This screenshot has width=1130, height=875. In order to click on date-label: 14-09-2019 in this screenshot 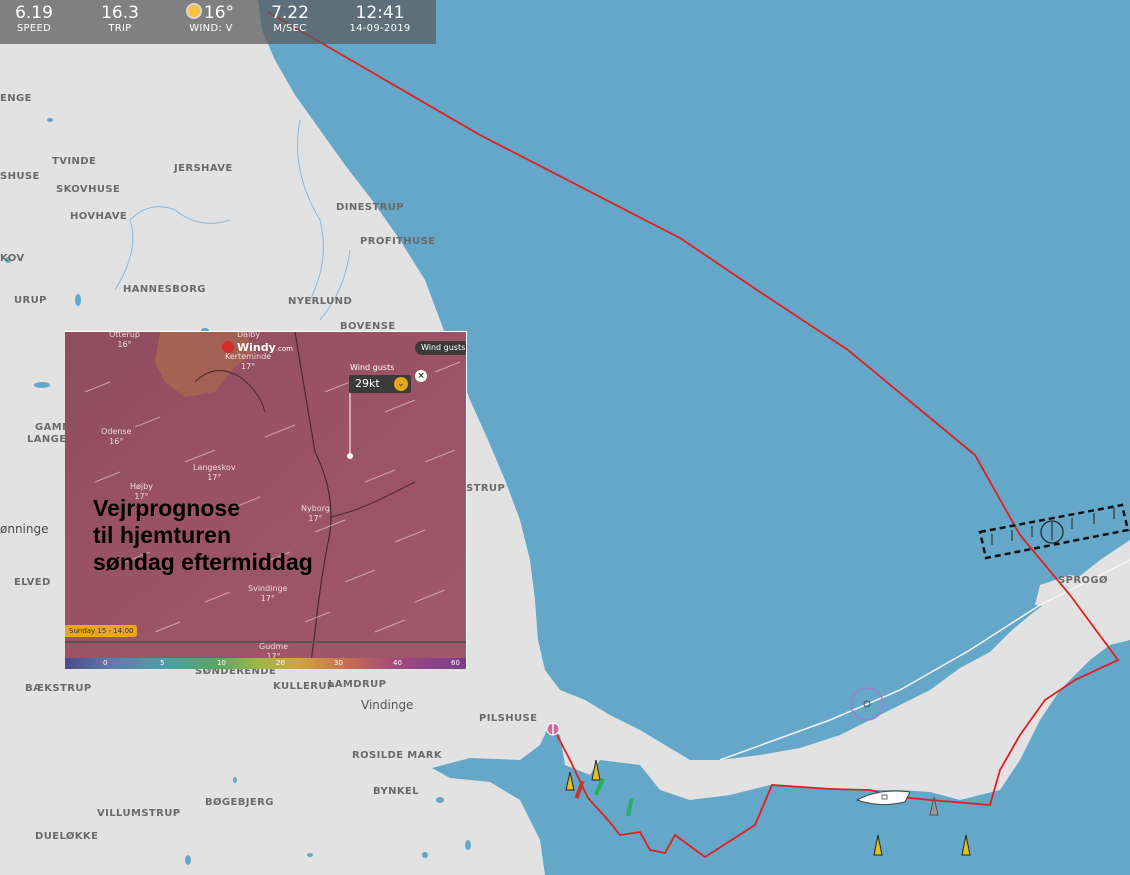, I will do `click(380, 28)`.